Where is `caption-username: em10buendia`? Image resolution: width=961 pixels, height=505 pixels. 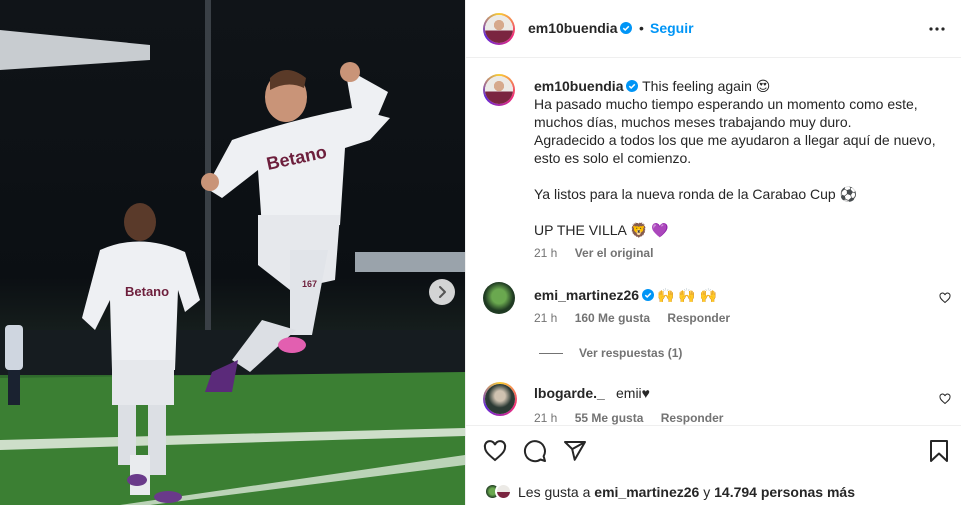
caption-username: em10buendia is located at coordinates (578, 86).